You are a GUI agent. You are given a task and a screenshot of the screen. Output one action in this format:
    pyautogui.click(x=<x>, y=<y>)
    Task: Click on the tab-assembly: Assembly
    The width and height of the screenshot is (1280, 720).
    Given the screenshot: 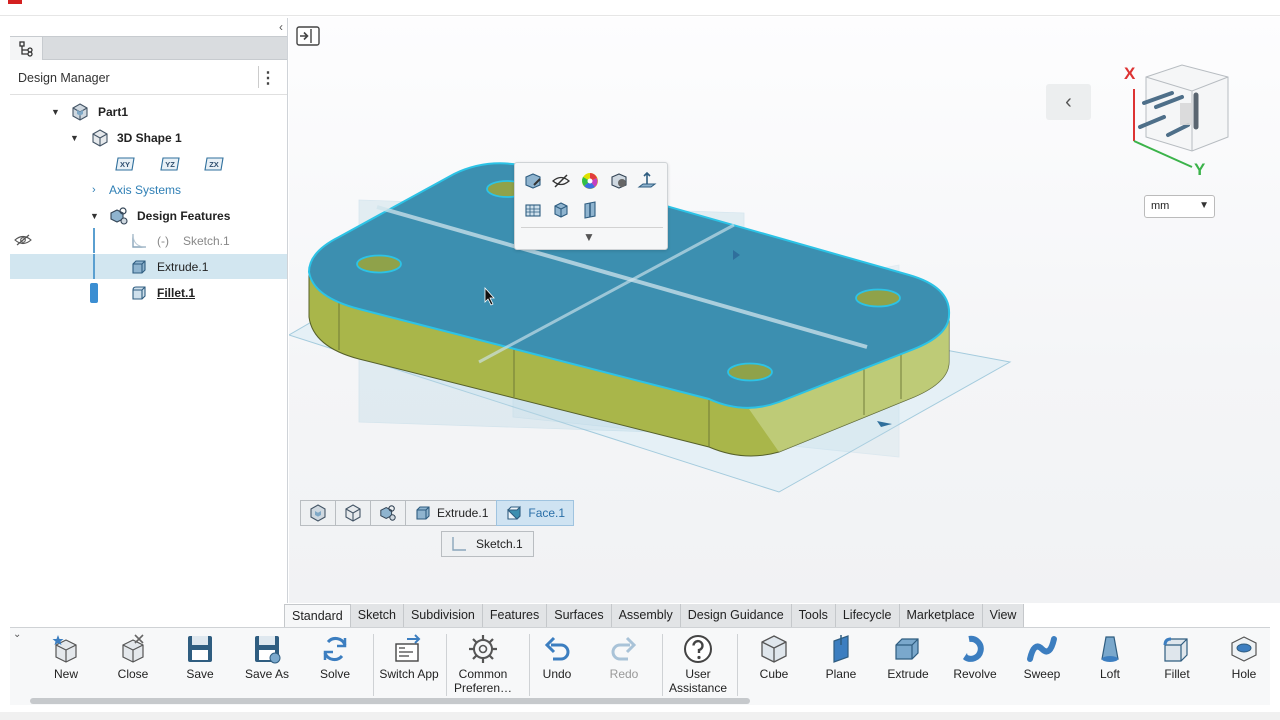 What is the action you would take?
    pyautogui.click(x=646, y=615)
    